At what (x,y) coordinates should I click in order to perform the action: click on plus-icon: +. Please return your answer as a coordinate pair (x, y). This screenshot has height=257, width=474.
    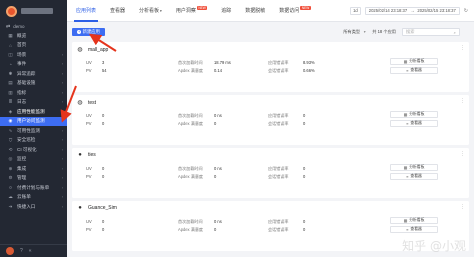
    Looking at the image, I should click on (79, 32).